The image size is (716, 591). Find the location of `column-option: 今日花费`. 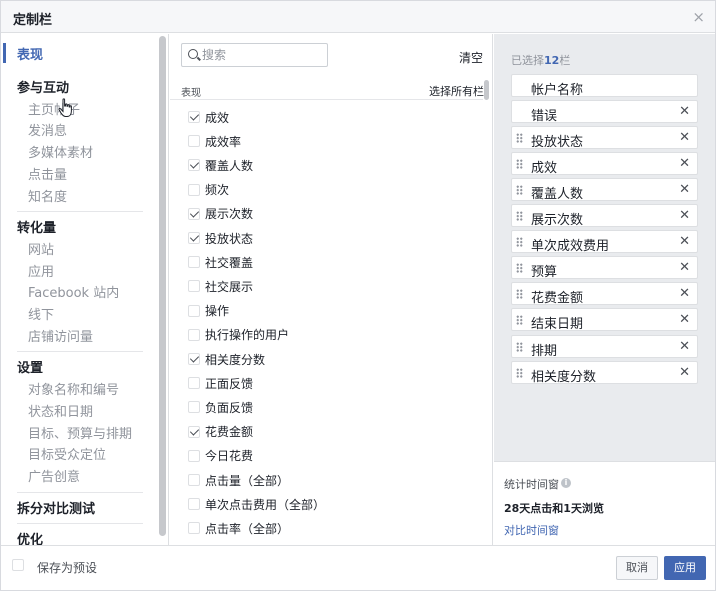

column-option: 今日花费 is located at coordinates (220, 456).